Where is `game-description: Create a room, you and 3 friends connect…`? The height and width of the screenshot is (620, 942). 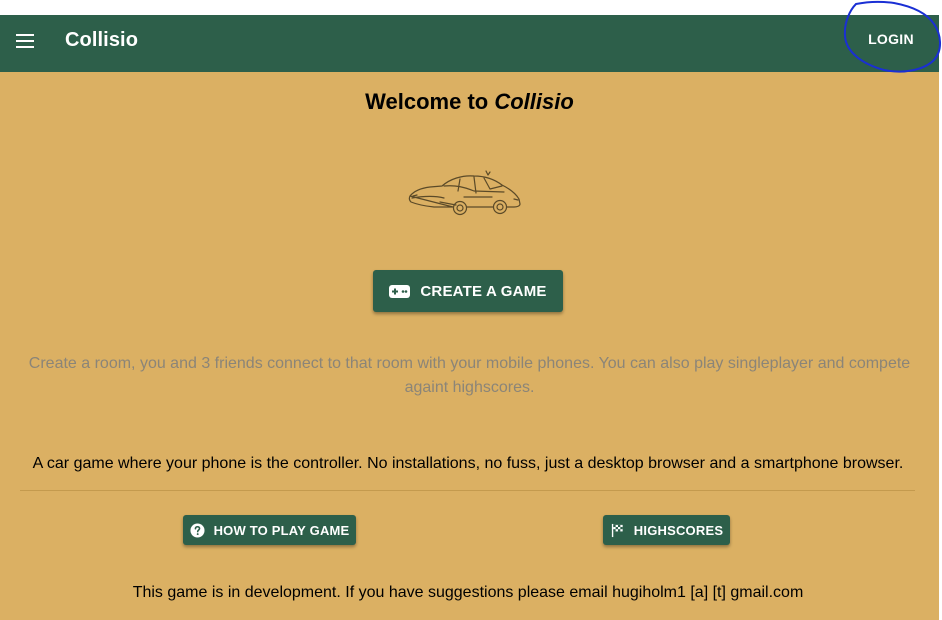
game-description: Create a room, you and 3 friends connect… is located at coordinates (469, 375).